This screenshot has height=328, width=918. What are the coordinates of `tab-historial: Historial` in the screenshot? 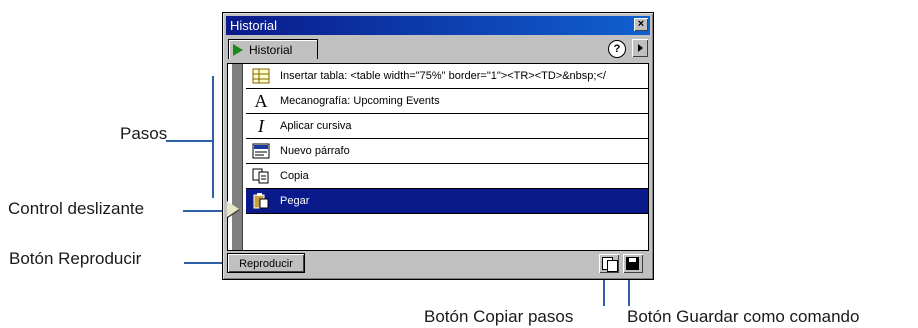 It's located at (273, 49).